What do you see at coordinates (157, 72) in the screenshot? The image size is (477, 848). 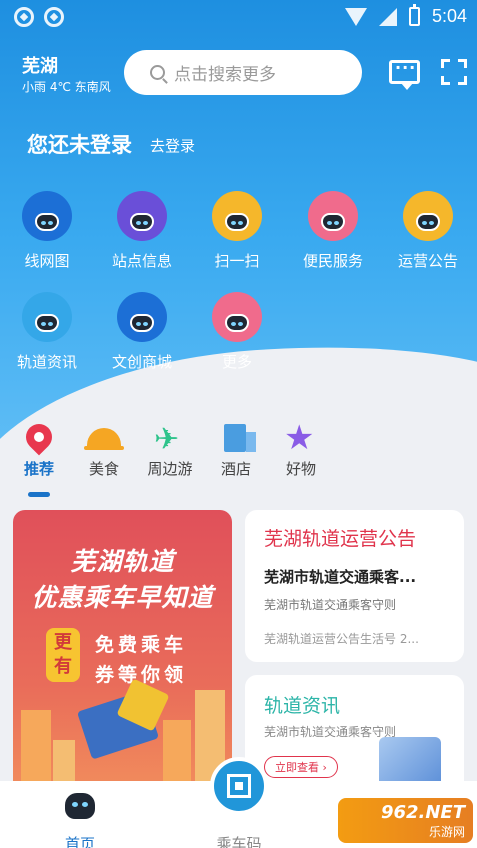 I see `search-icon` at bounding box center [157, 72].